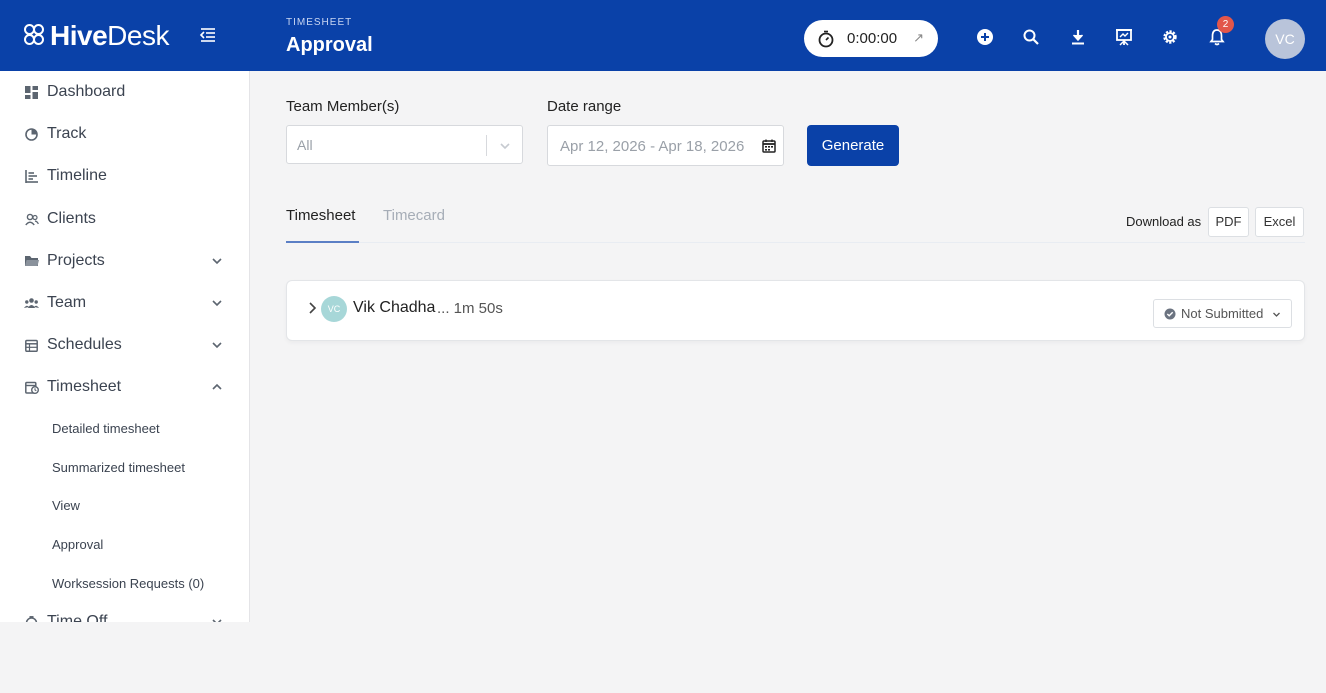 This screenshot has height=693, width=1326. Describe the element at coordinates (584, 106) in the screenshot. I see `date-range-label: Date range` at that location.